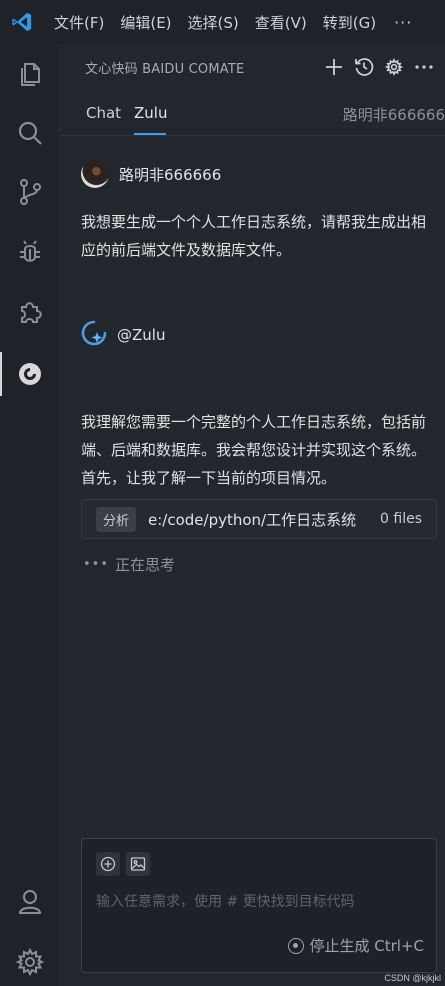 The image size is (445, 986). What do you see at coordinates (225, 901) in the screenshot?
I see `chat-input: 输入任意需求，使用 # 更快找到目标代码` at bounding box center [225, 901].